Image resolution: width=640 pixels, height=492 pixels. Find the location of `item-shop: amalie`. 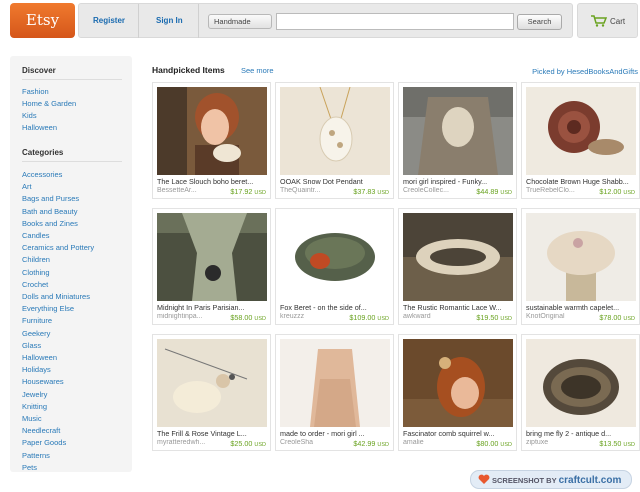

item-shop: amalie is located at coordinates (434, 442).